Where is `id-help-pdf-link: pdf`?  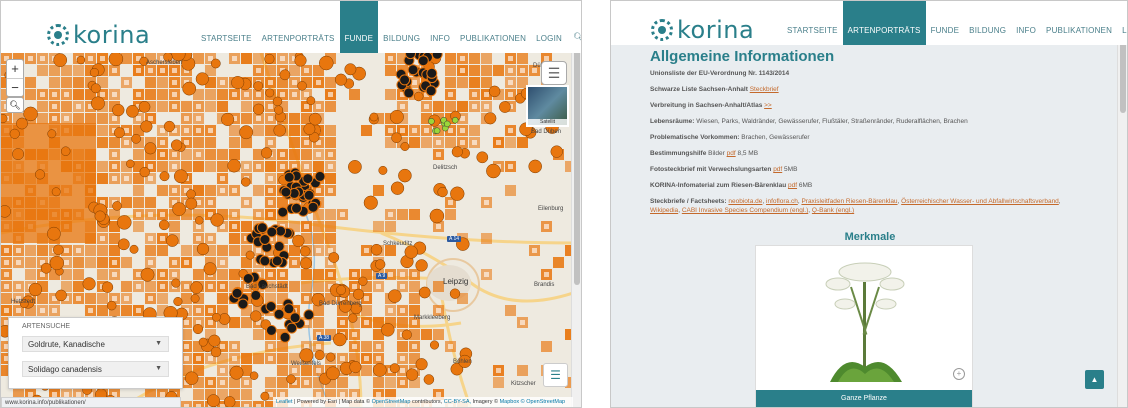 id-help-pdf-link: pdf is located at coordinates (731, 153).